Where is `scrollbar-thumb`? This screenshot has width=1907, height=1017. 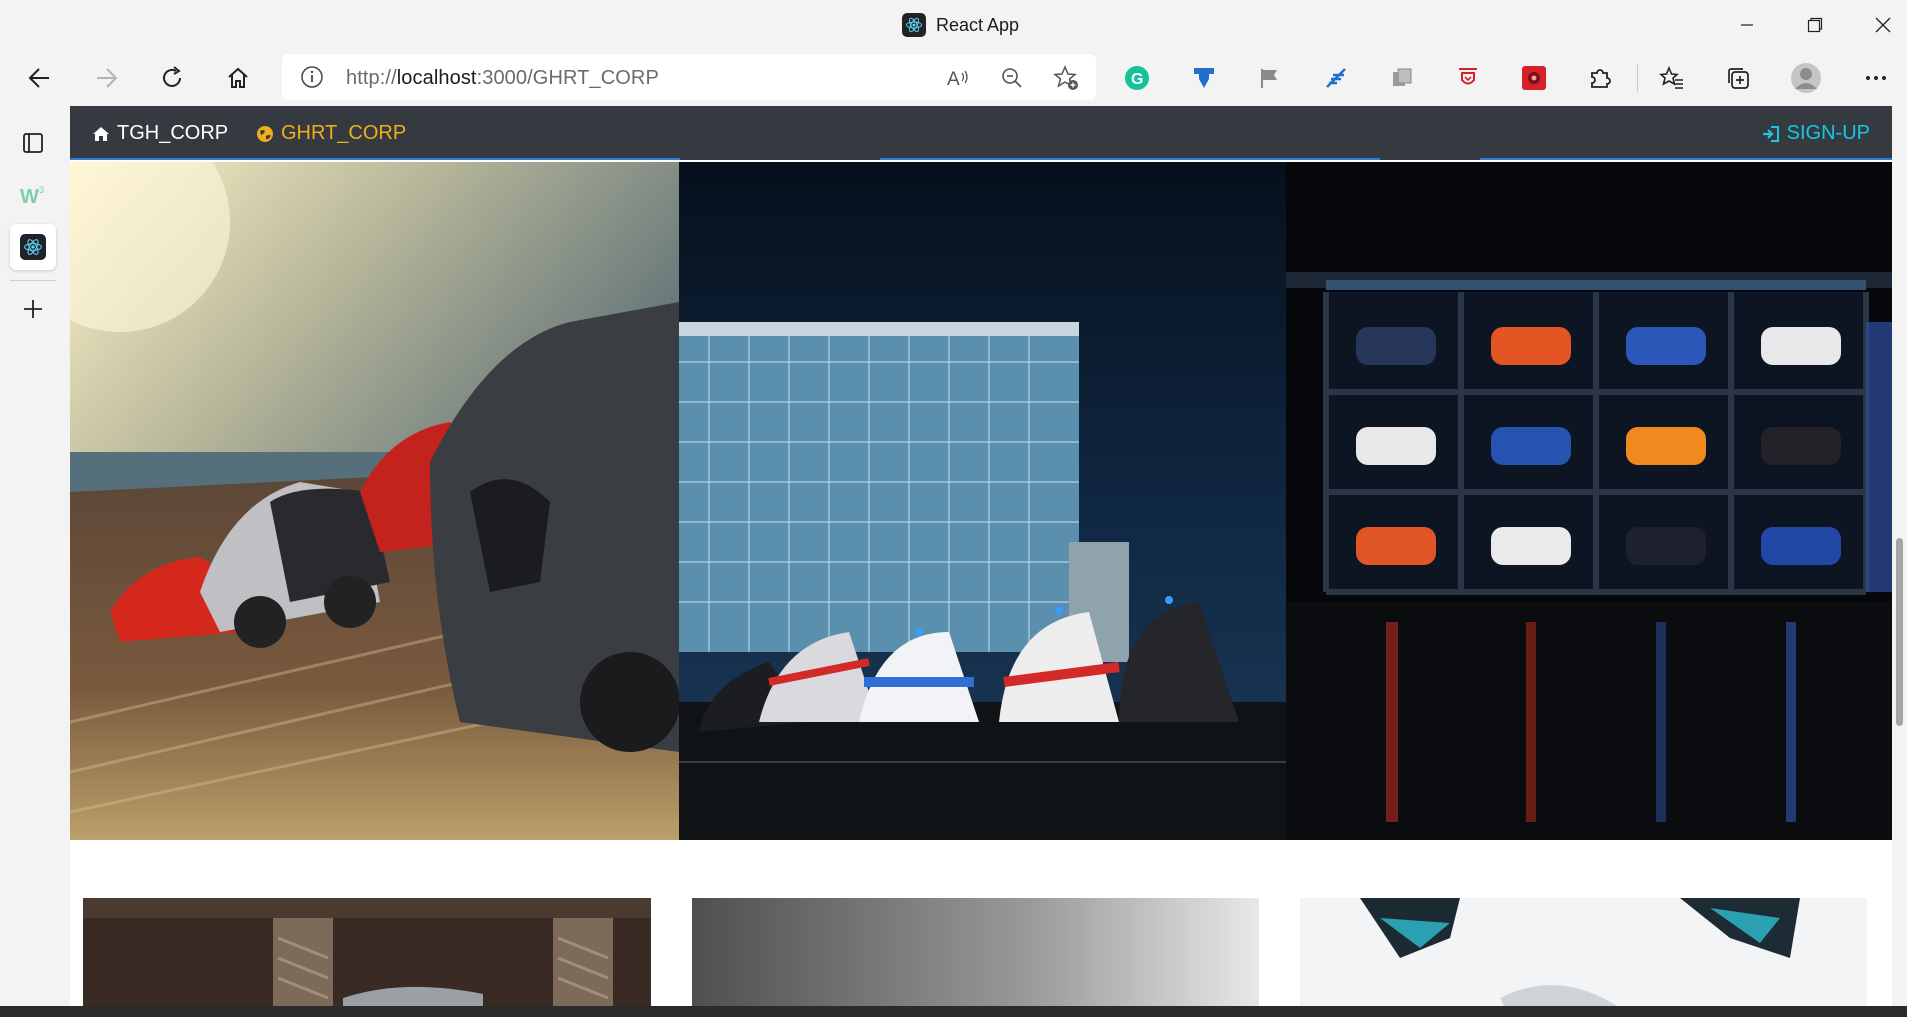
scrollbar-thumb is located at coordinates (1899, 632).